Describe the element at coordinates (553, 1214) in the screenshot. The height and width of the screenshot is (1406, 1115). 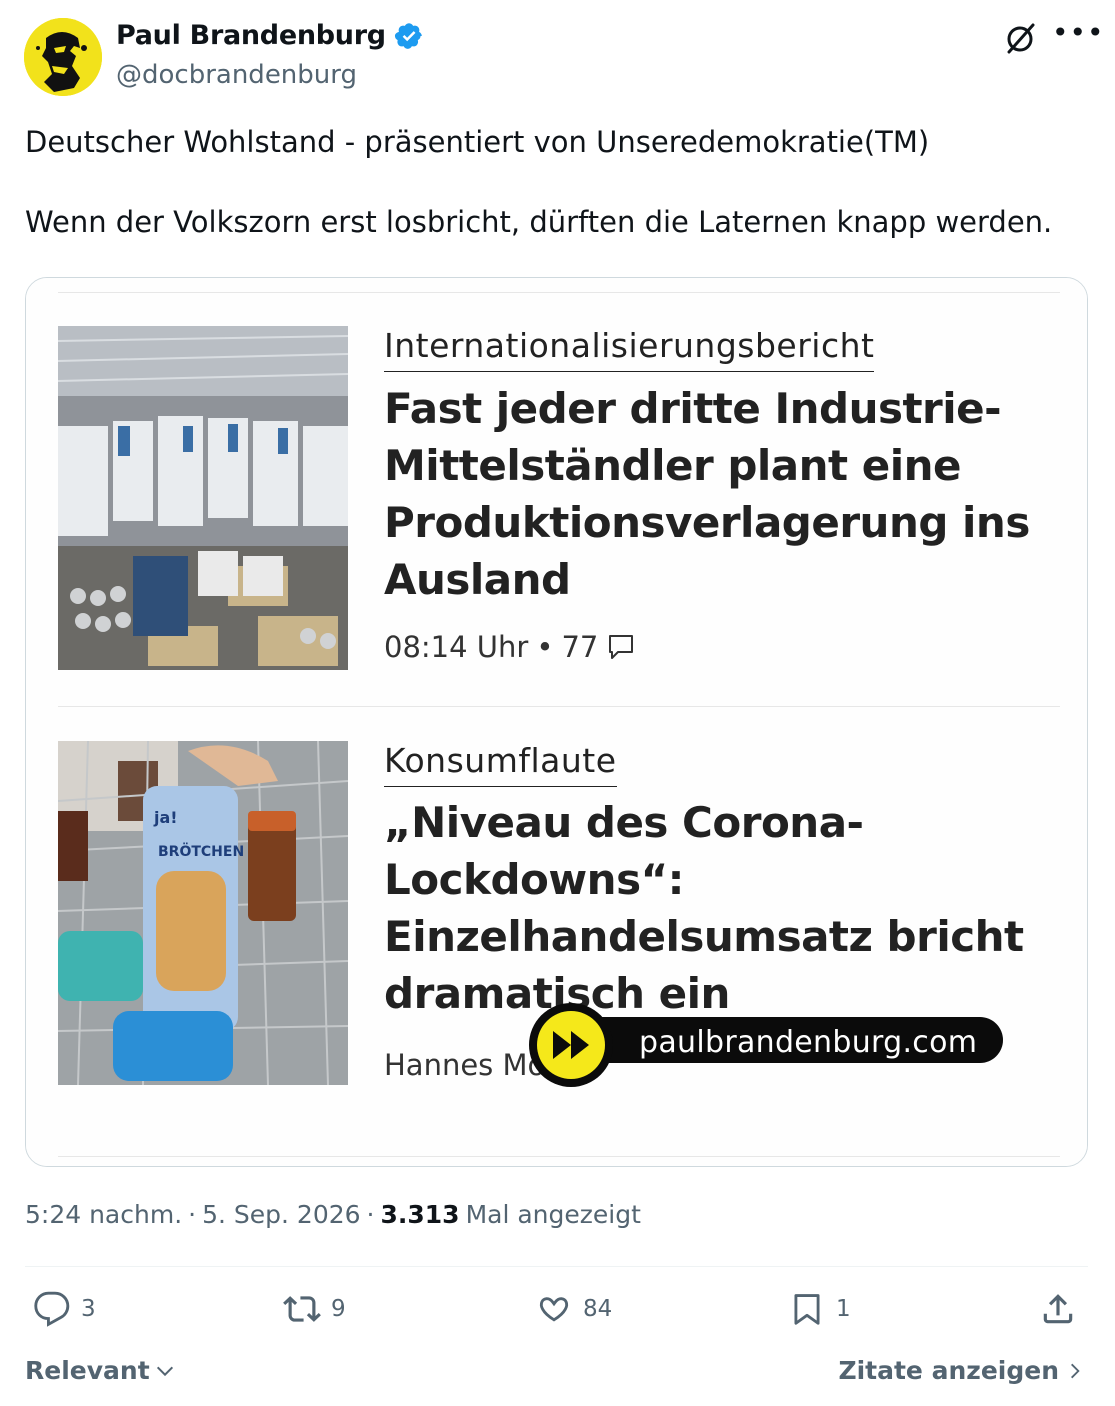
I see `view-label: Mal angezeigt` at that location.